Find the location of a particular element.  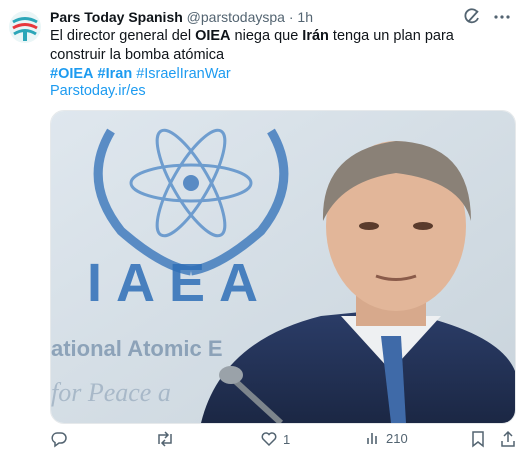

reply-icon is located at coordinates (59, 439).